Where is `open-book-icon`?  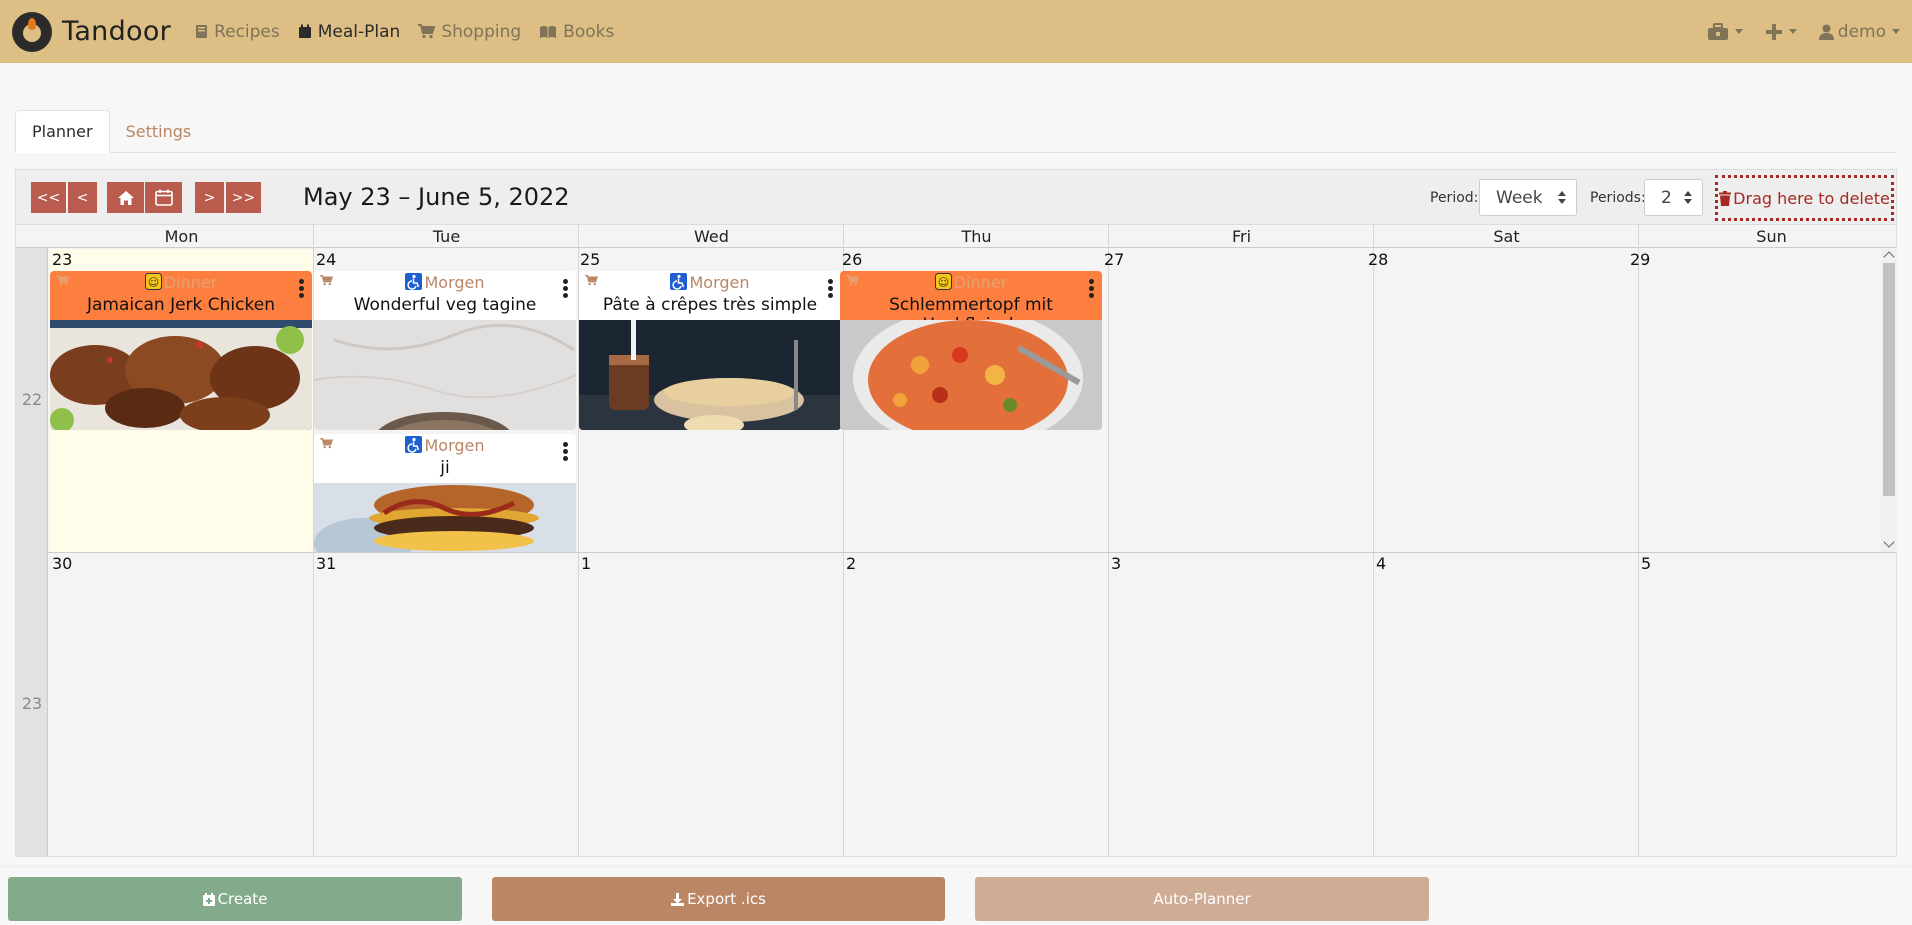 open-book-icon is located at coordinates (548, 31).